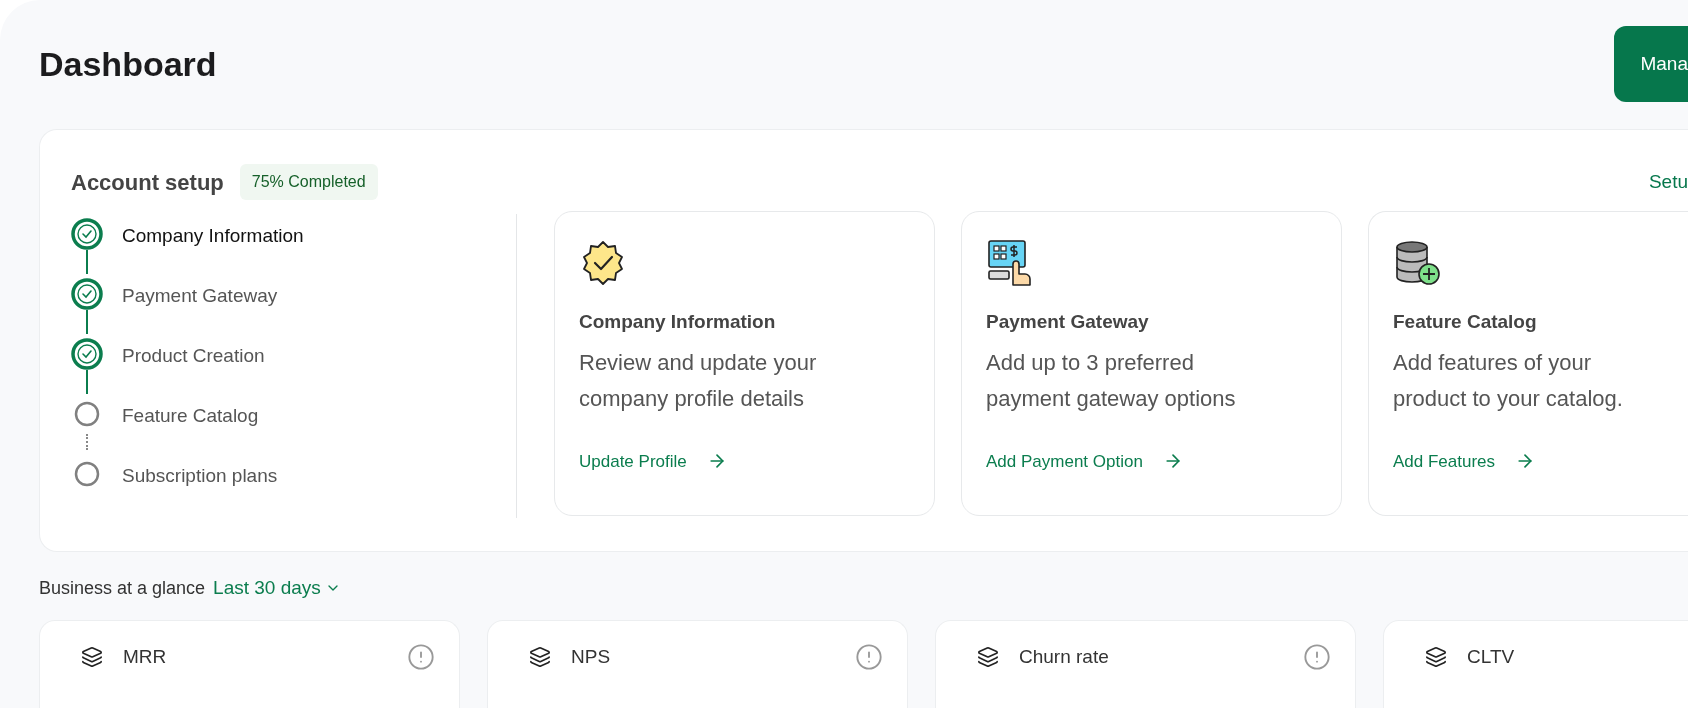  I want to click on step-label: Subscription plans, so click(200, 476).